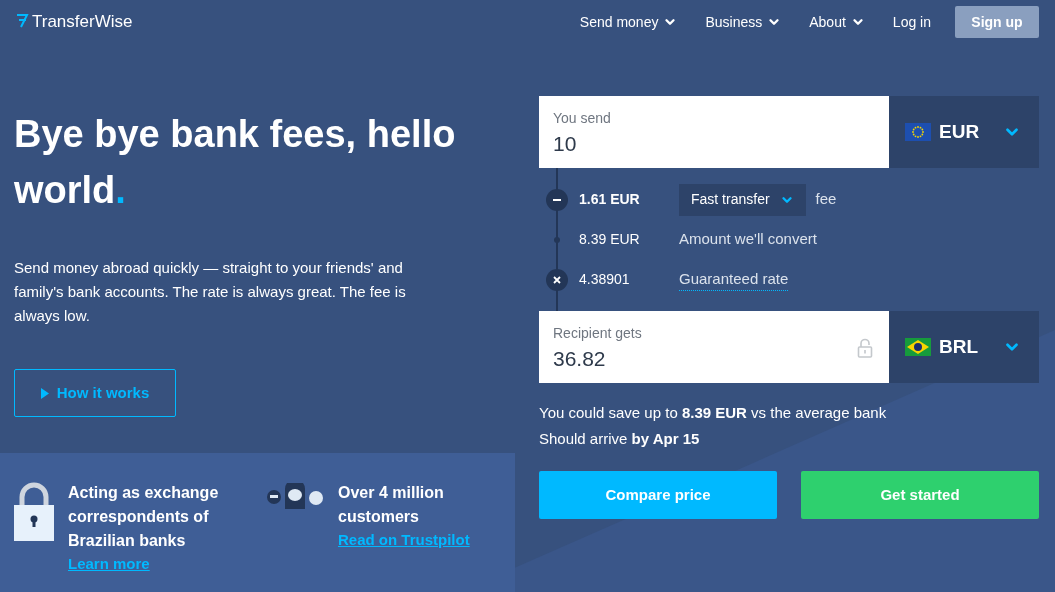 This screenshot has height=592, width=1055. What do you see at coordinates (826, 199) in the screenshot?
I see `fee-label: fee` at bounding box center [826, 199].